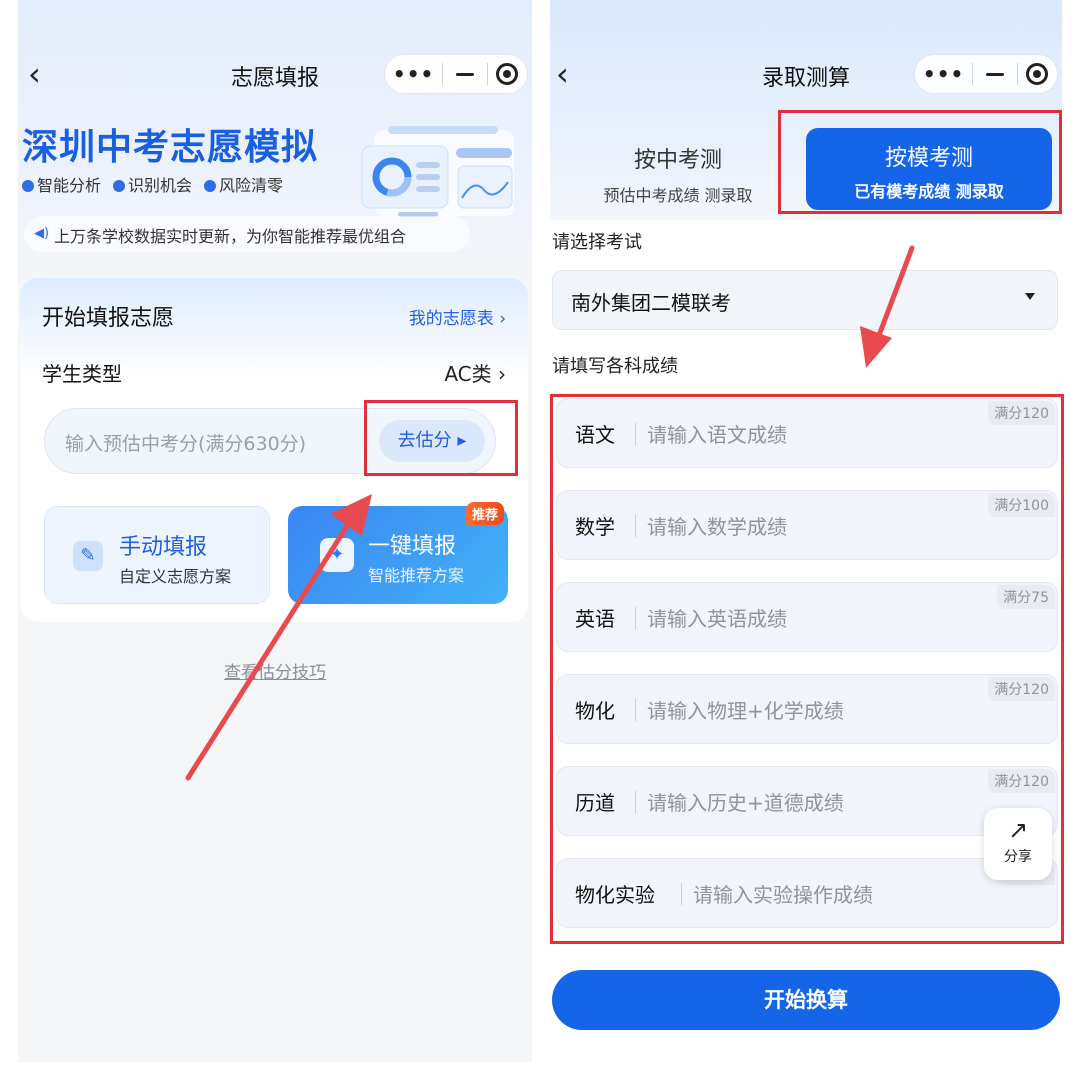  Describe the element at coordinates (806, 1000) in the screenshot. I see `start-convert-button: 开始换算` at that location.